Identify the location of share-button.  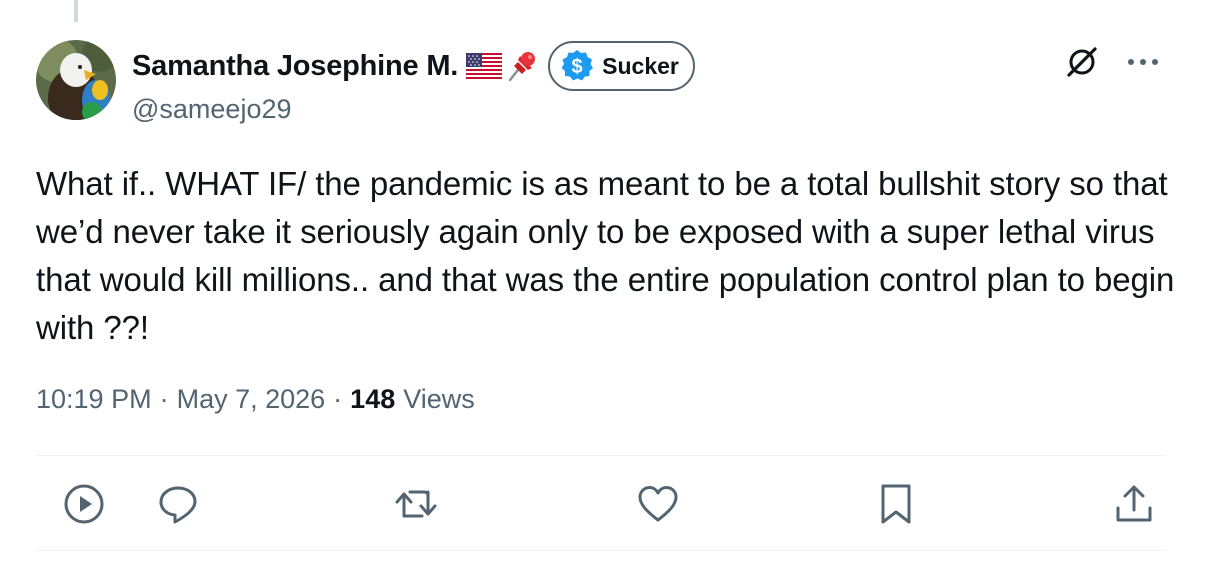
(1134, 504).